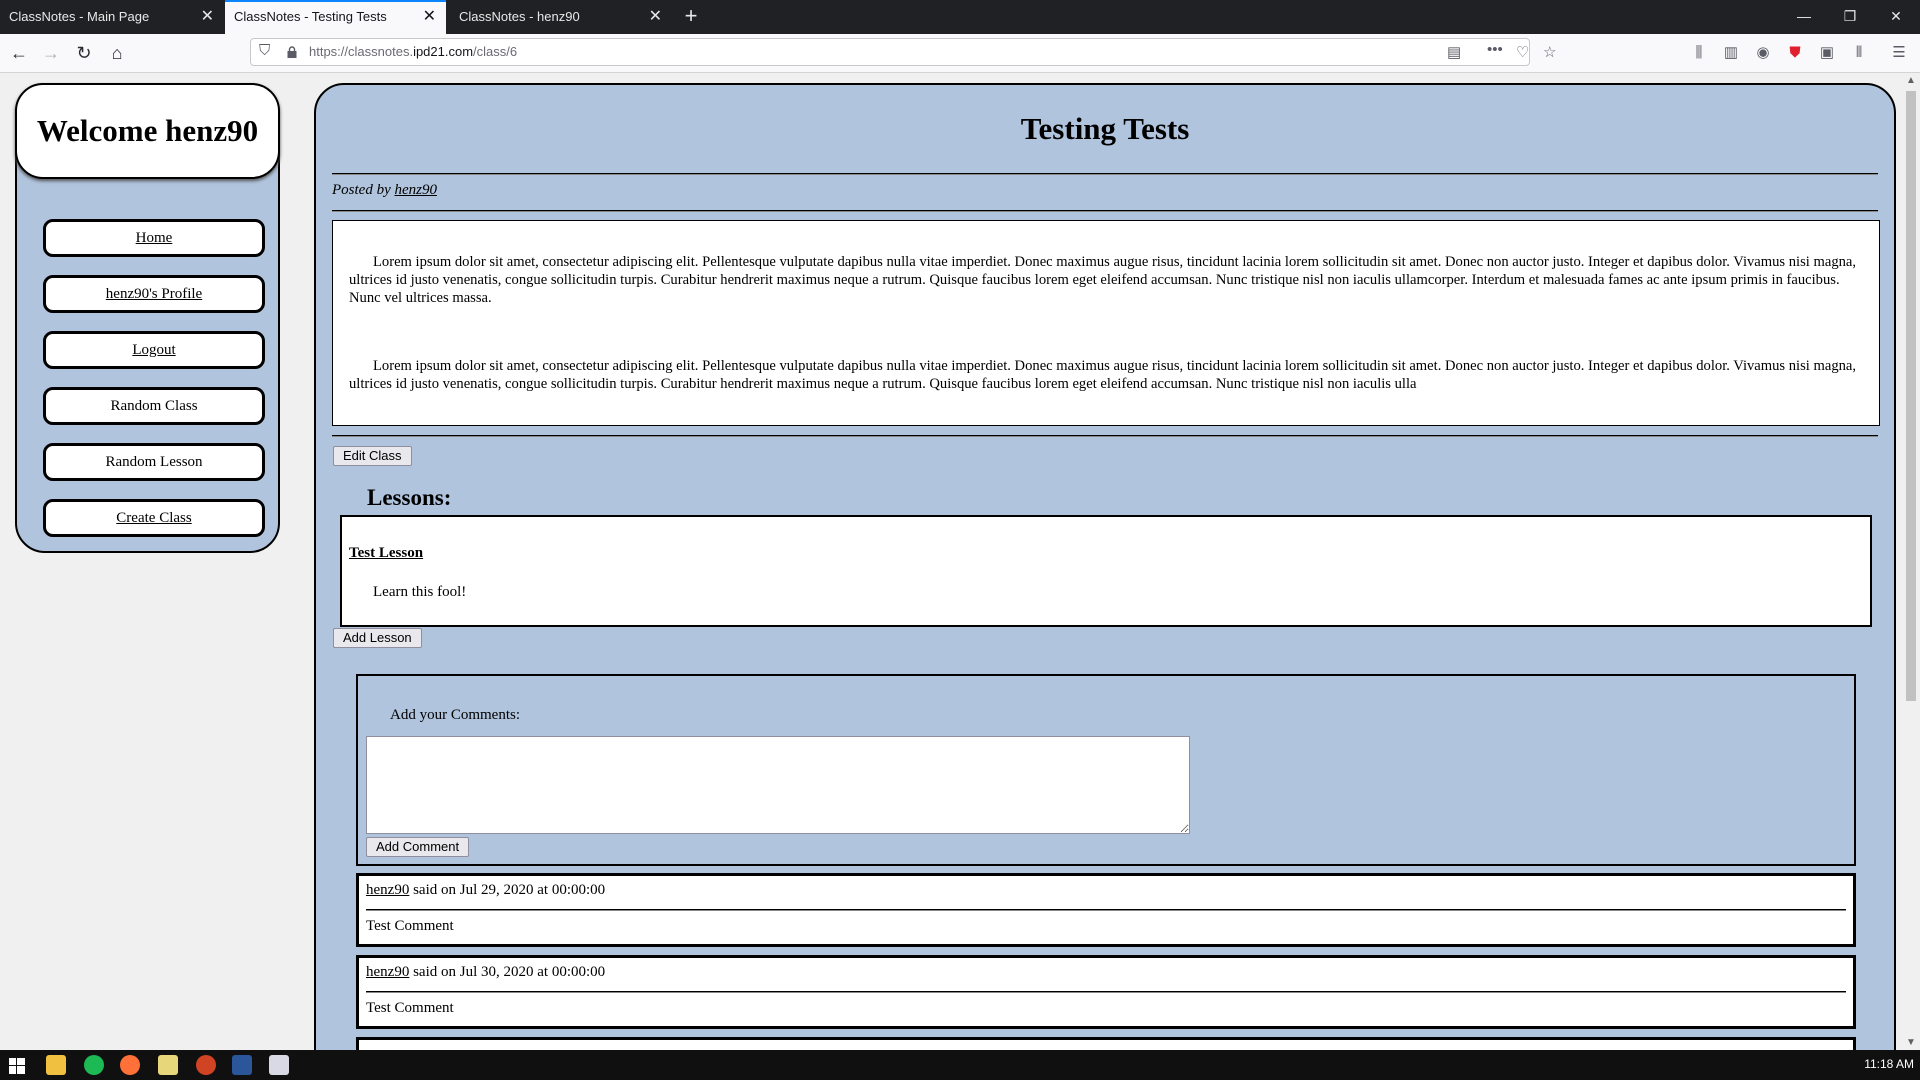  What do you see at coordinates (154, 350) in the screenshot?
I see `sidebar-item-logout: Logout` at bounding box center [154, 350].